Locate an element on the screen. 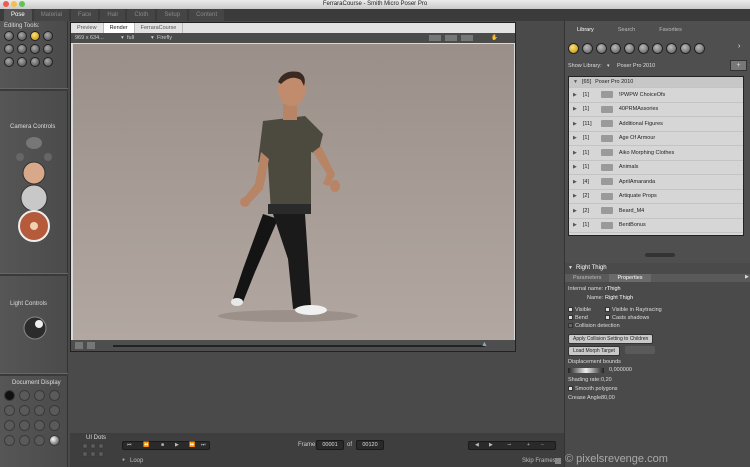  tab-pose: Pose is located at coordinates (18, 15).